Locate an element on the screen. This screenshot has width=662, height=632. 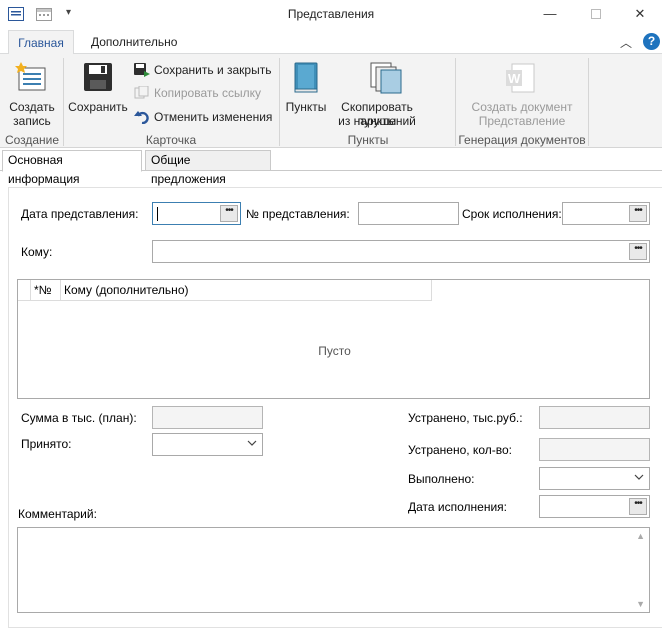
ribbon-tab-main: Главная is located at coordinates (41, 42).